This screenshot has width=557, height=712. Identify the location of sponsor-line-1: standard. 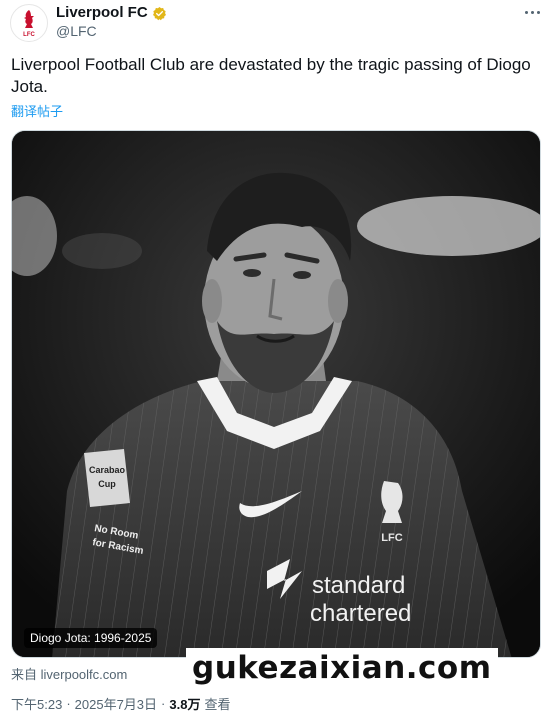
(358, 585).